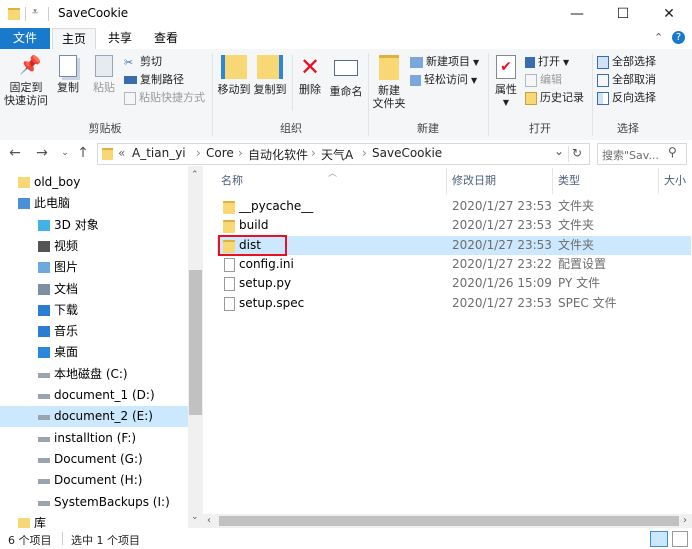  I want to click on edit-button: 编辑, so click(543, 80).